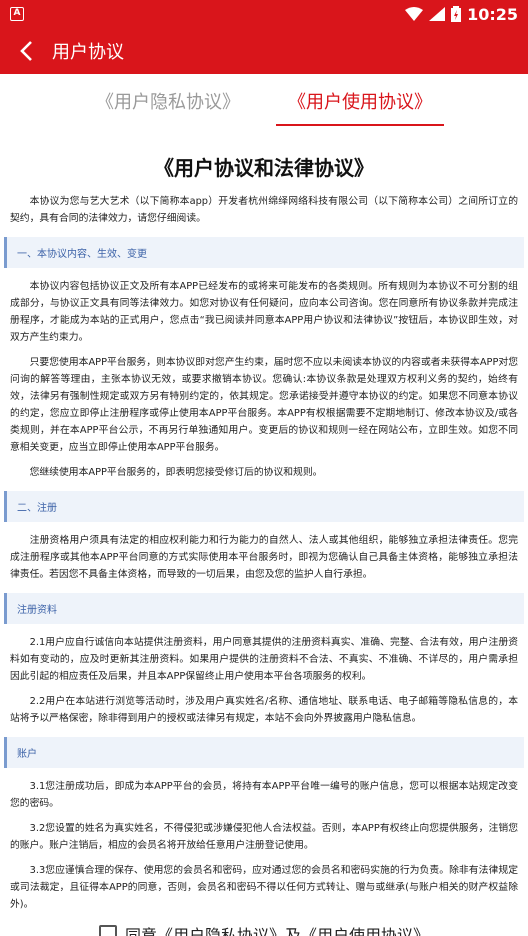 The width and height of the screenshot is (528, 936). I want to click on notification-icon: A, so click(17, 14).